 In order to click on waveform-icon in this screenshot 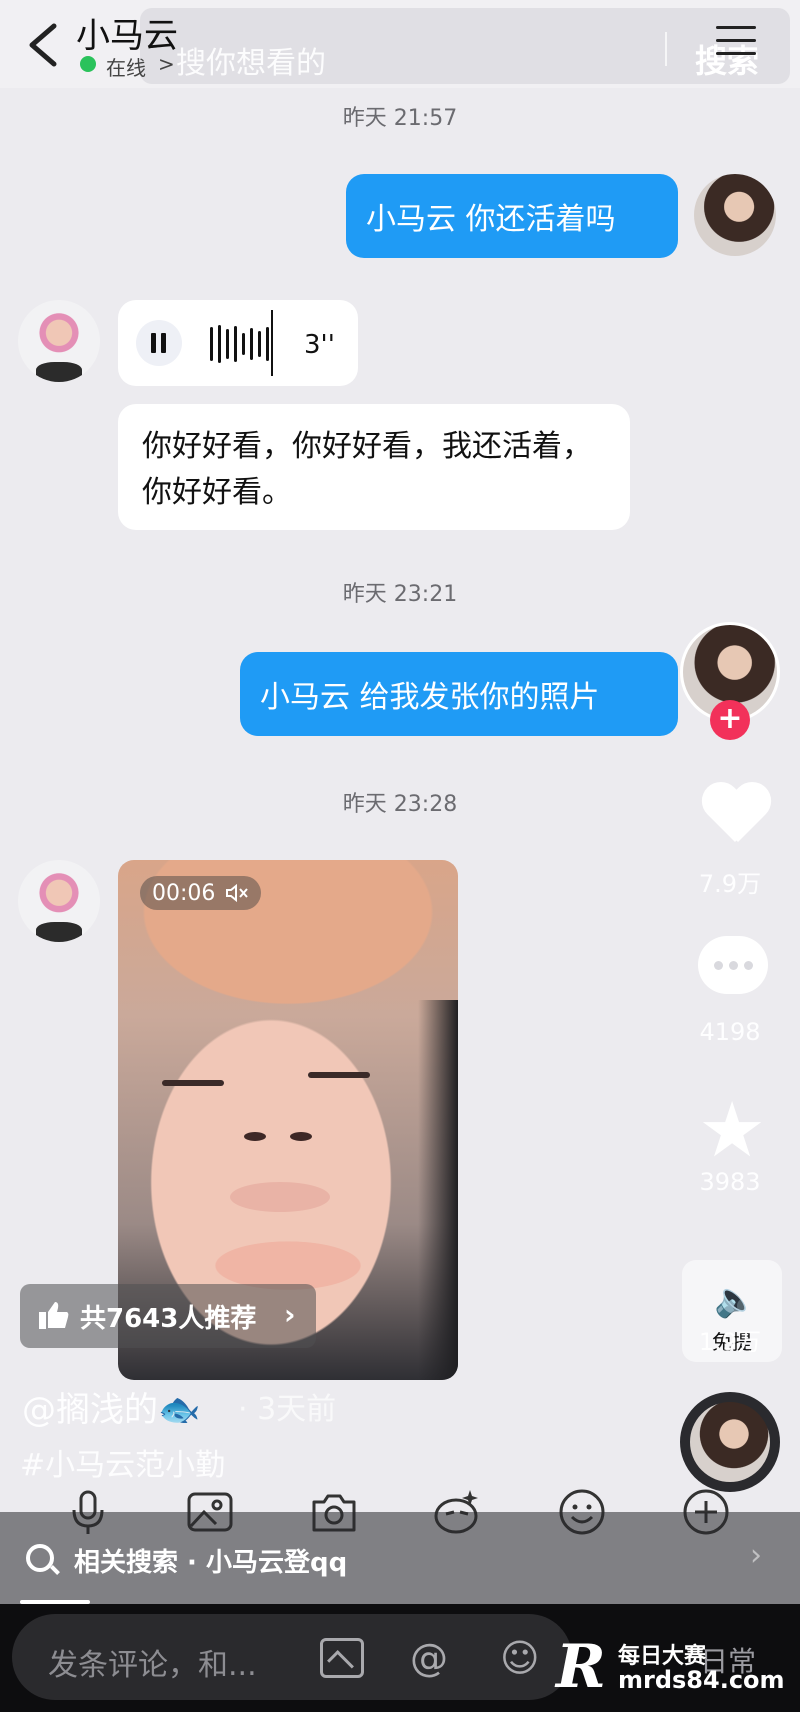, I will do `click(239, 344)`.